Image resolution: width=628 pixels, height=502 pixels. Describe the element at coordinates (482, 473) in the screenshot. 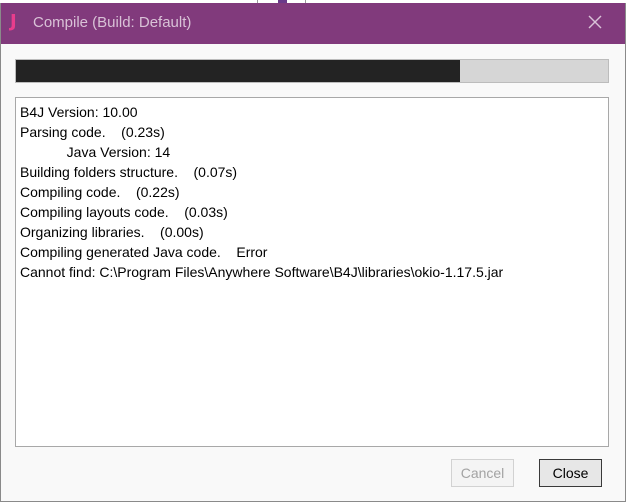

I see `cancel-button: Cancel` at that location.